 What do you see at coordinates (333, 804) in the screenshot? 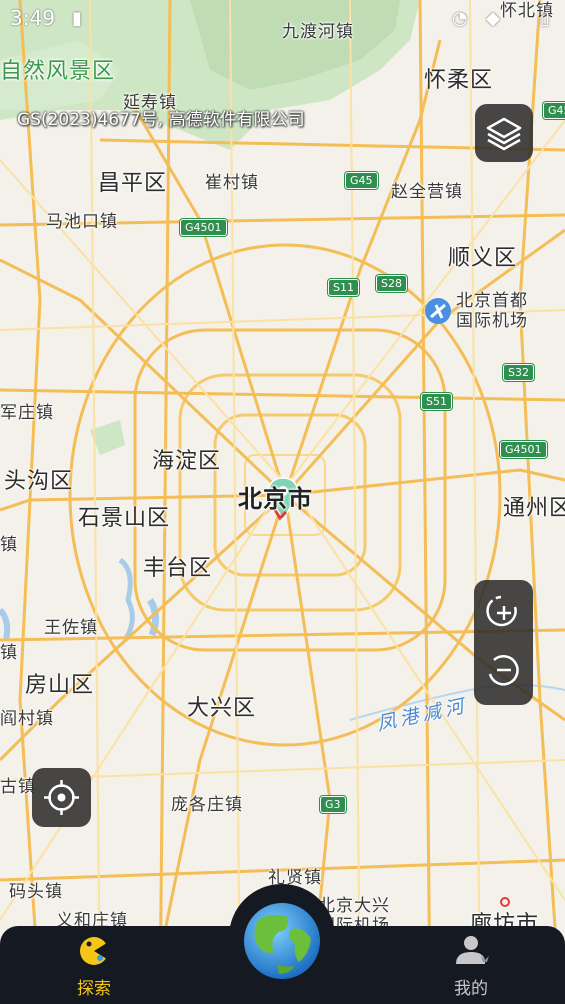
I see `road-shield: G3` at bounding box center [333, 804].